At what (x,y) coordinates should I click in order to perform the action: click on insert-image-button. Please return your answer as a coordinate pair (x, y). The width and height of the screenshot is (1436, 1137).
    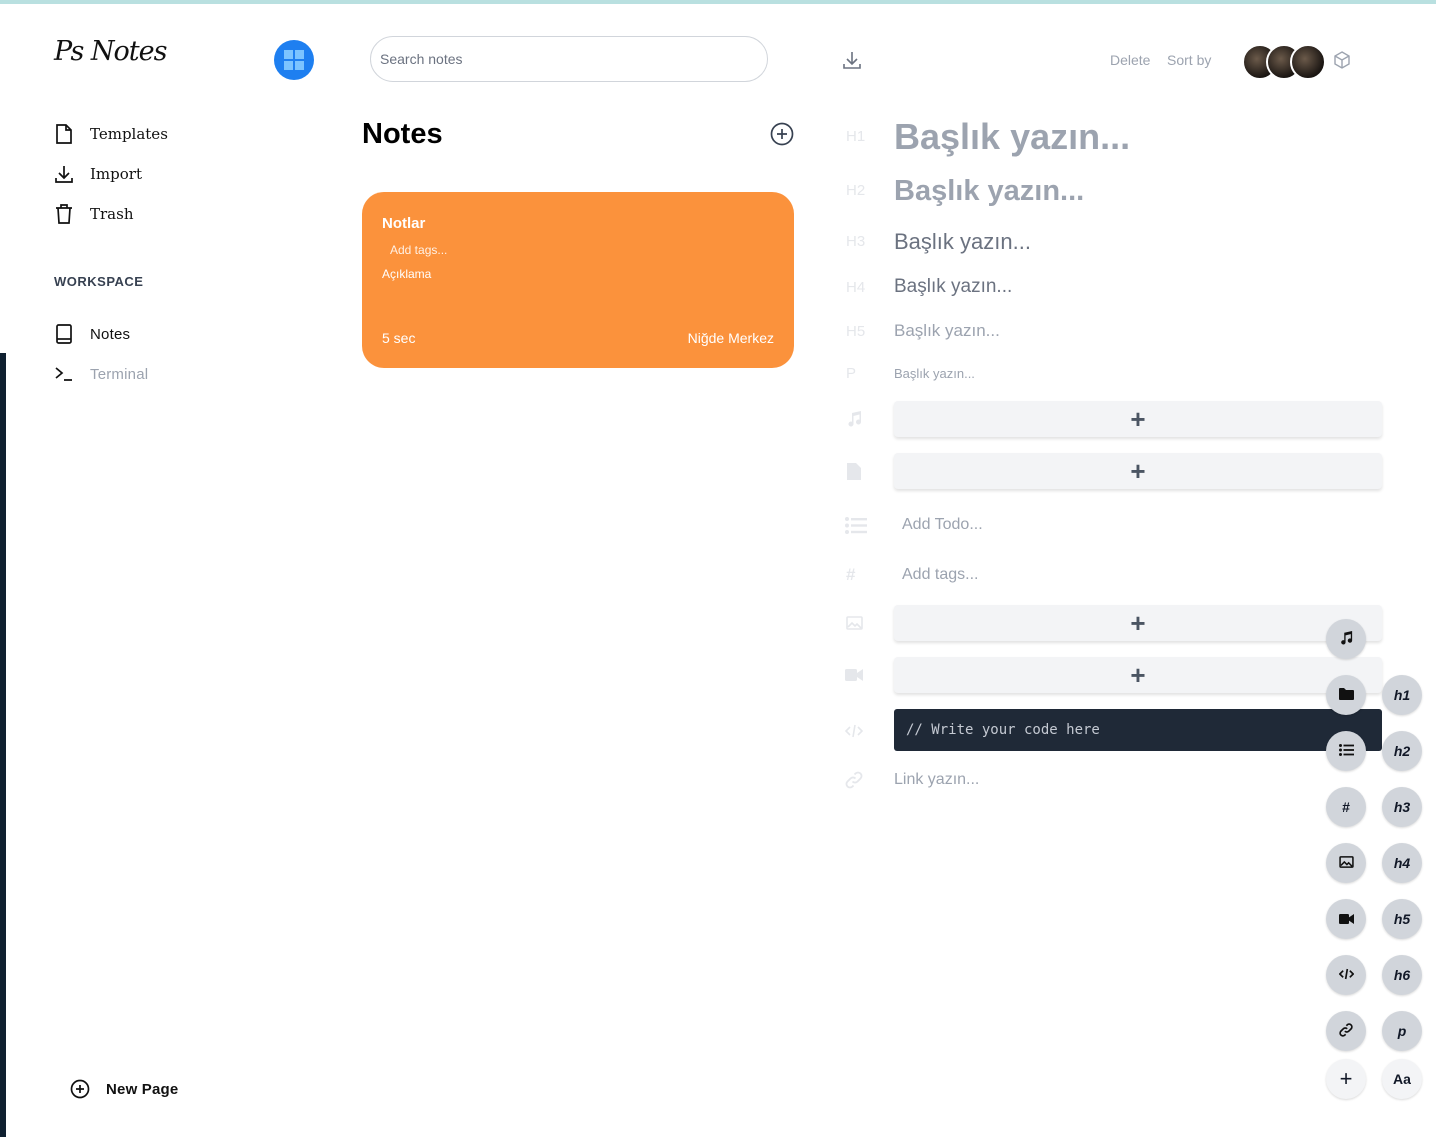
    Looking at the image, I should click on (1346, 863).